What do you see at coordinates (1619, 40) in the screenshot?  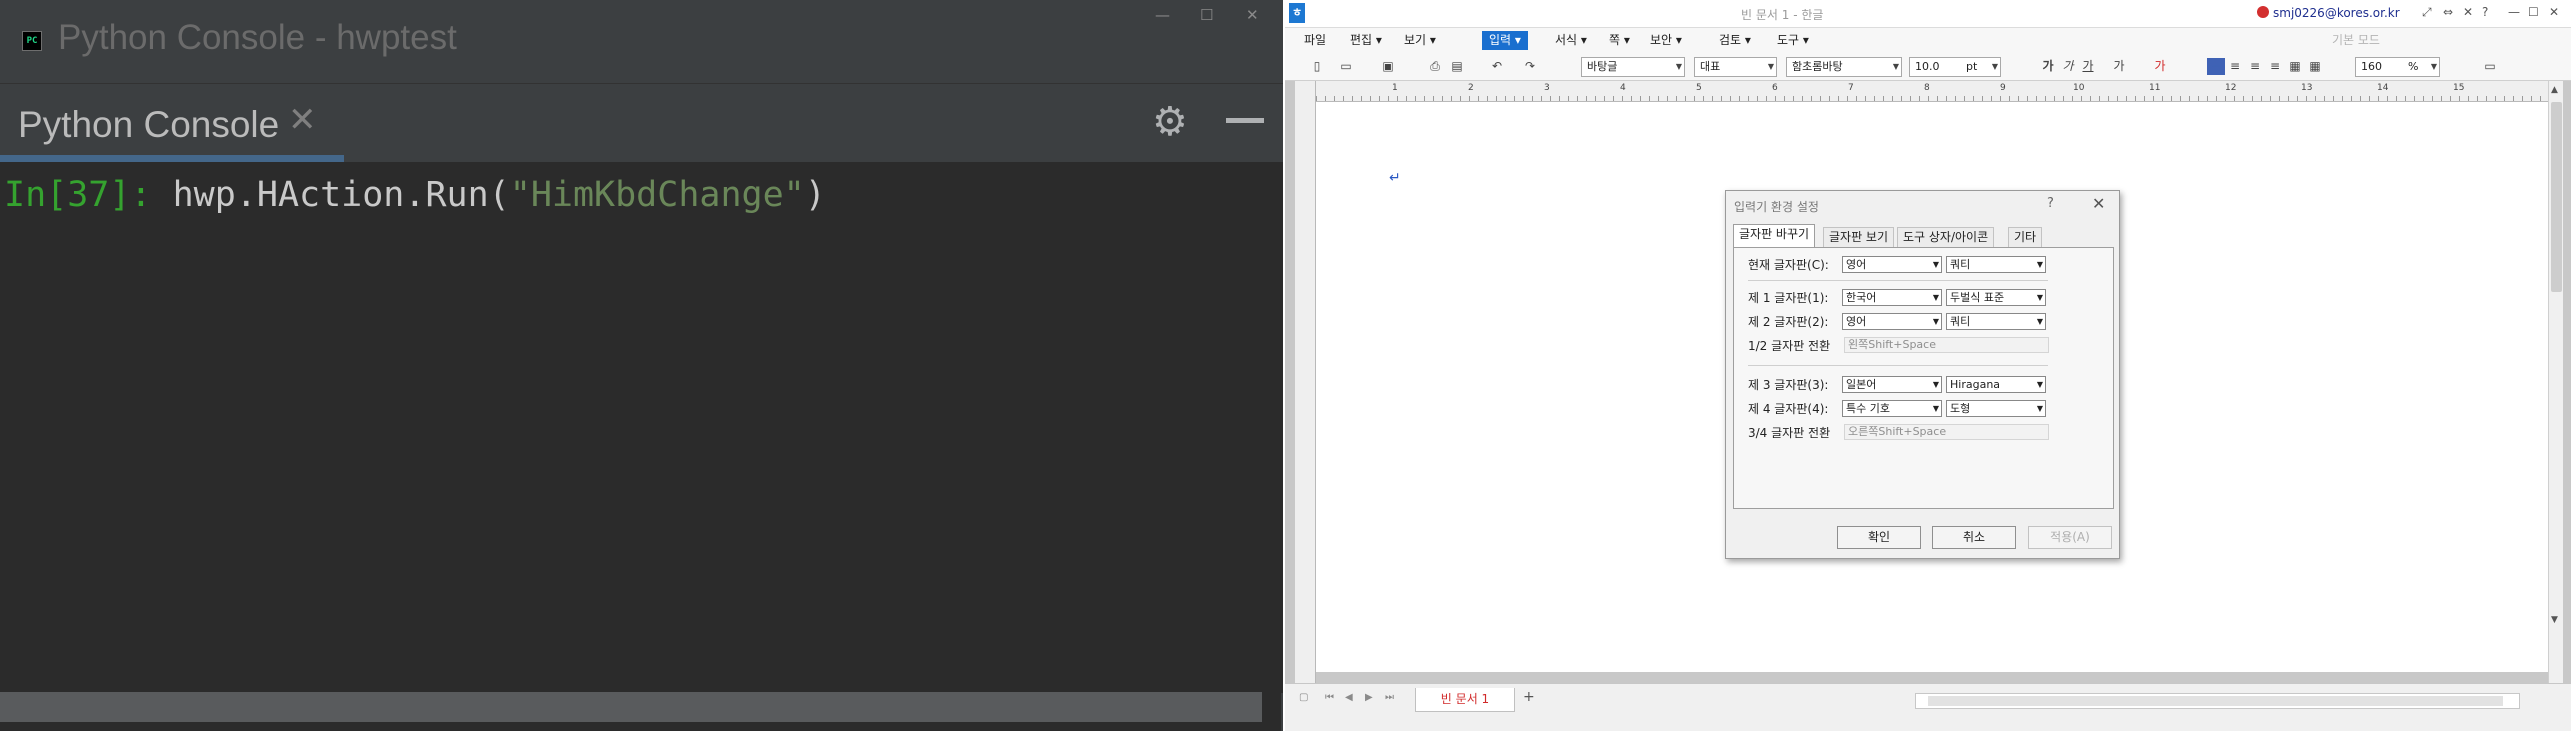 I see `menu-page: 쪽 ▾` at bounding box center [1619, 40].